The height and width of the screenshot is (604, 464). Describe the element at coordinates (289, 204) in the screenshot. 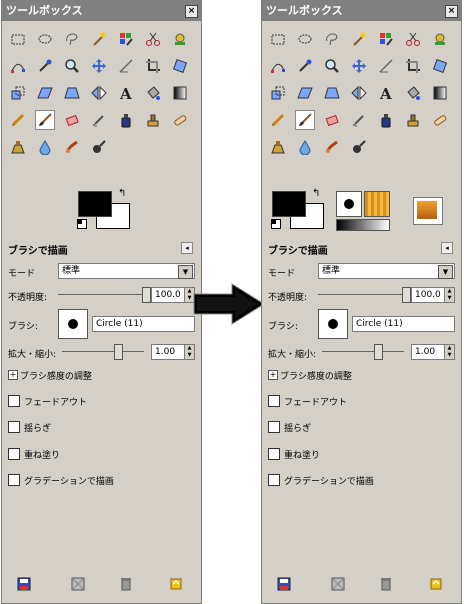

I see `foreground-color-swatch` at that location.